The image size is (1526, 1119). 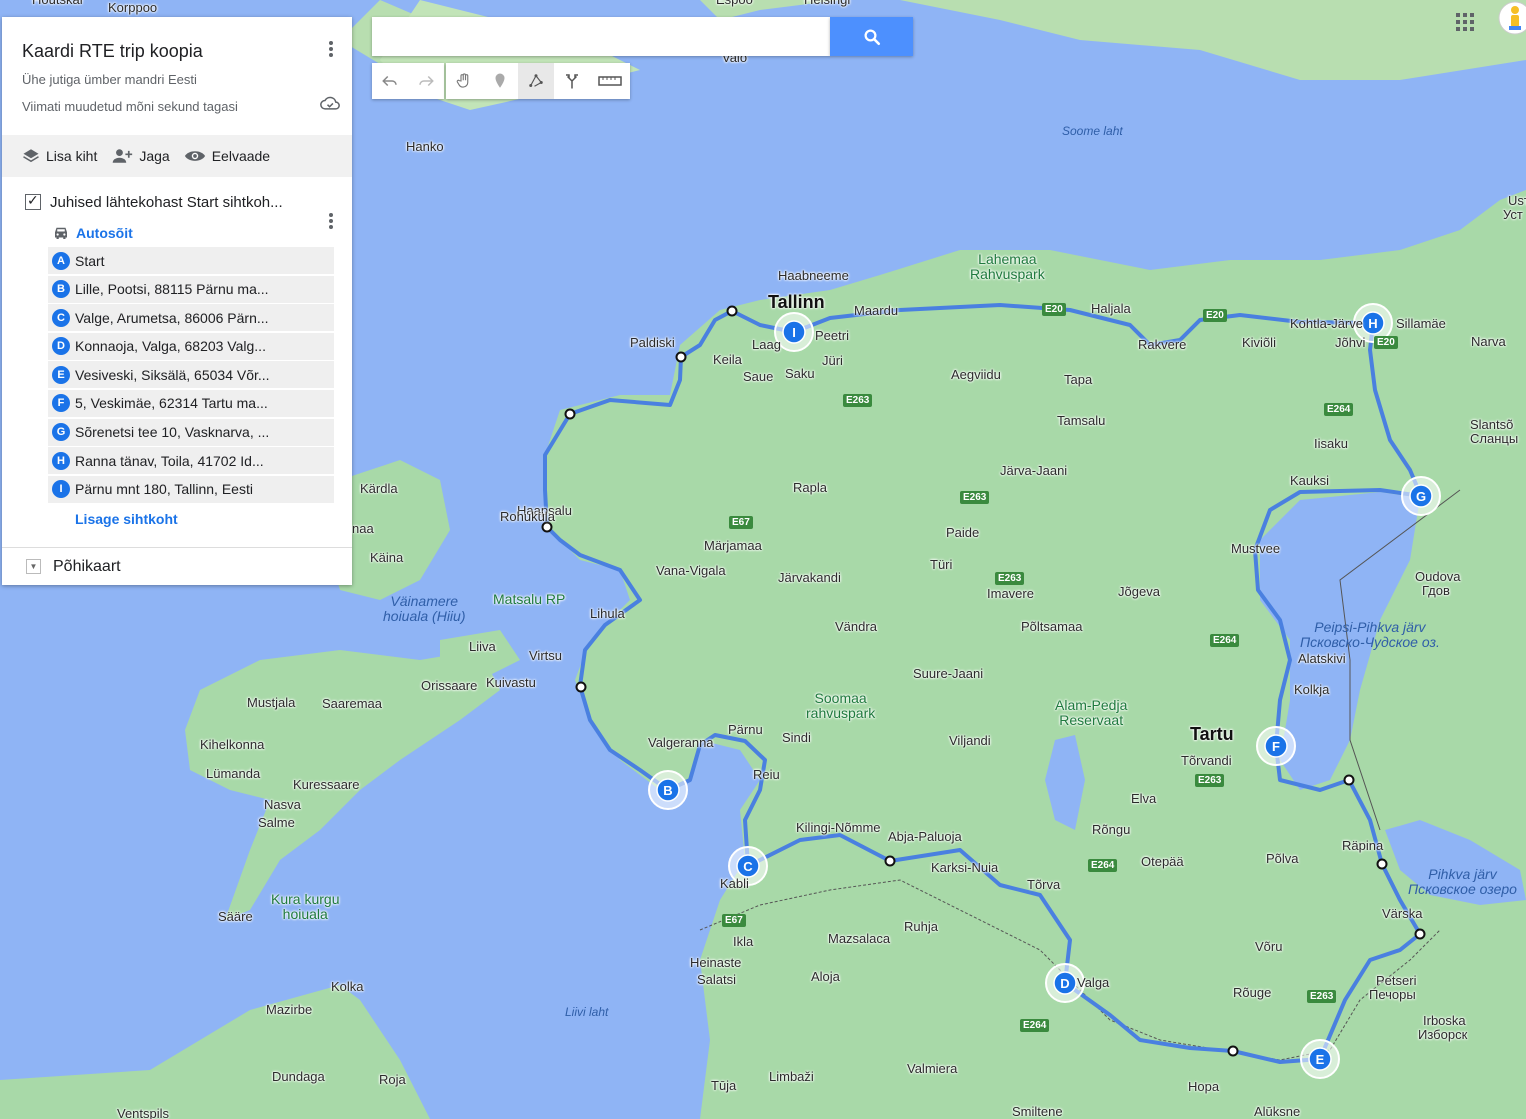 What do you see at coordinates (298, 1076) in the screenshot?
I see `place-label: Dundaga` at bounding box center [298, 1076].